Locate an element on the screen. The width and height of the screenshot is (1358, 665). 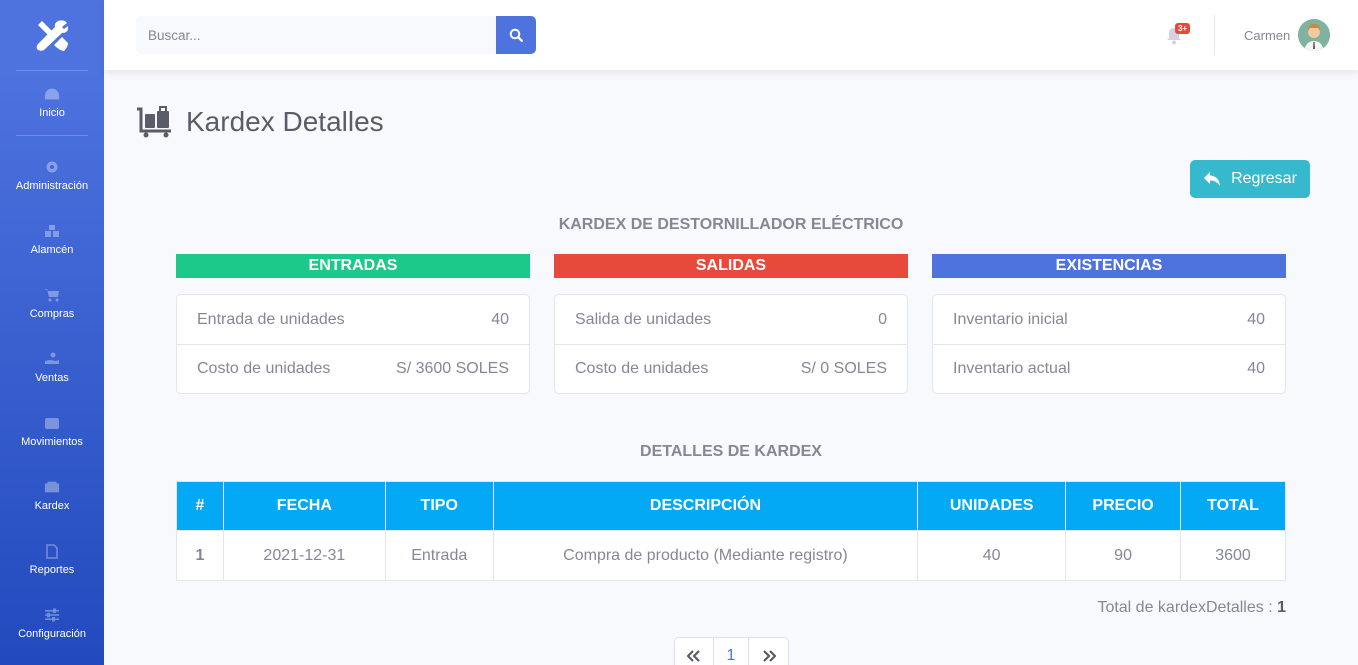
list-item-label: Inventario actual is located at coordinates (1012, 368).